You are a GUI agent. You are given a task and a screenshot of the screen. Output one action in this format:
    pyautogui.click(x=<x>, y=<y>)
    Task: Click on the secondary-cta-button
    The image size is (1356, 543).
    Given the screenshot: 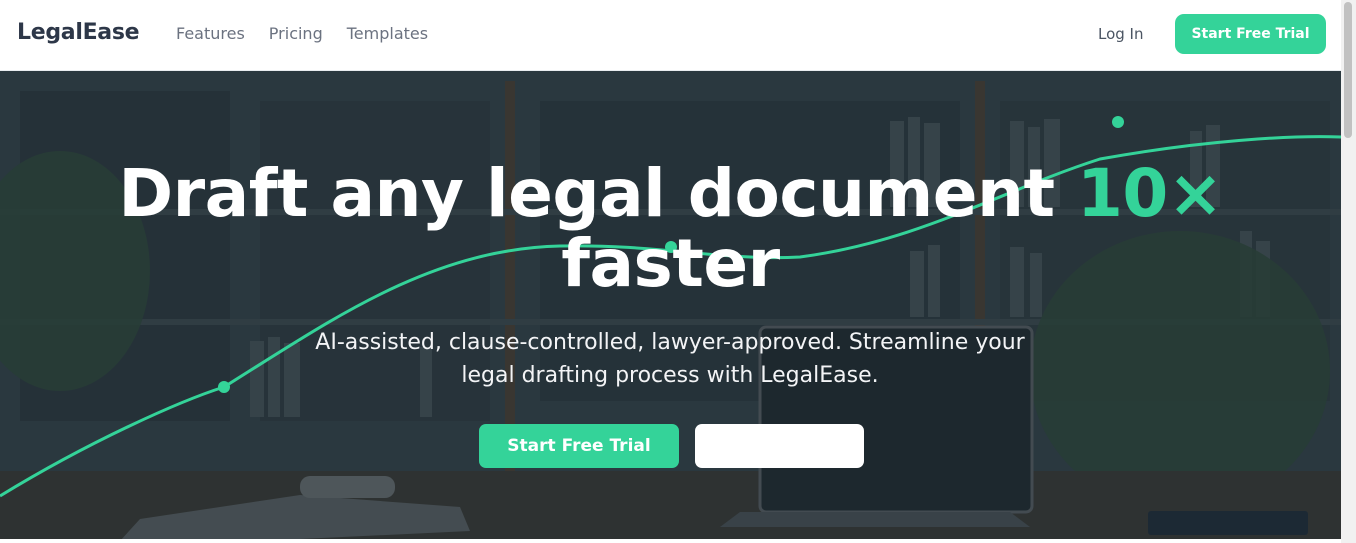 What is the action you would take?
    pyautogui.click(x=779, y=446)
    